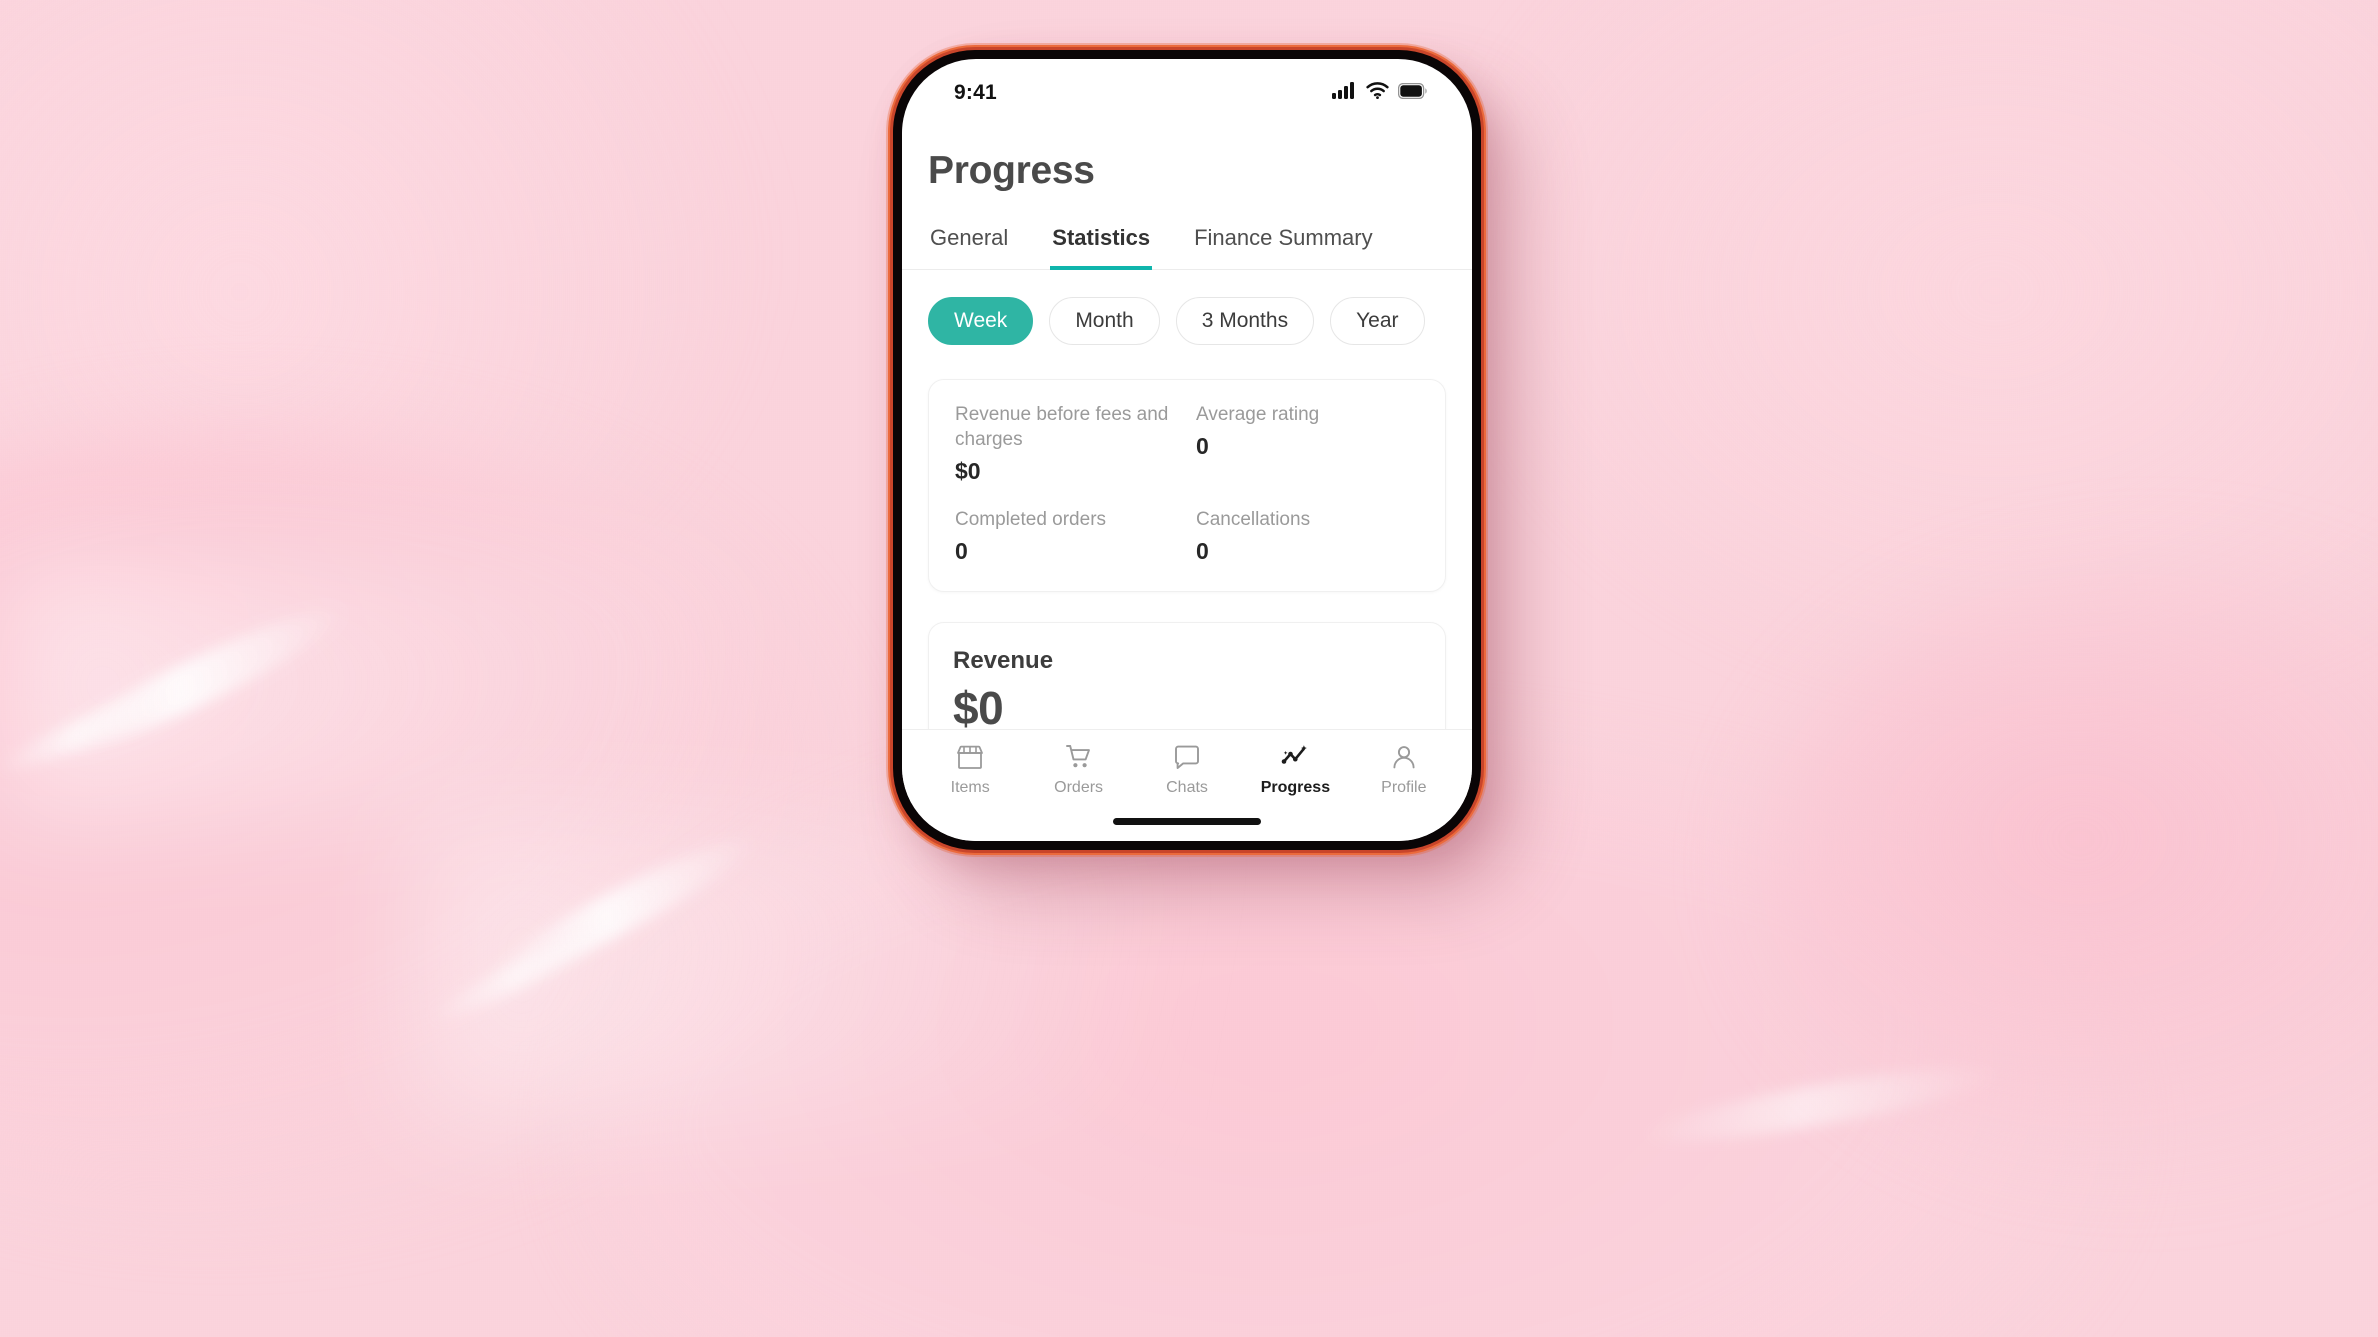 The width and height of the screenshot is (2378, 1337). Describe the element at coordinates (1283, 247) in the screenshot. I see `tab-finance-summary: Finance Summary` at that location.